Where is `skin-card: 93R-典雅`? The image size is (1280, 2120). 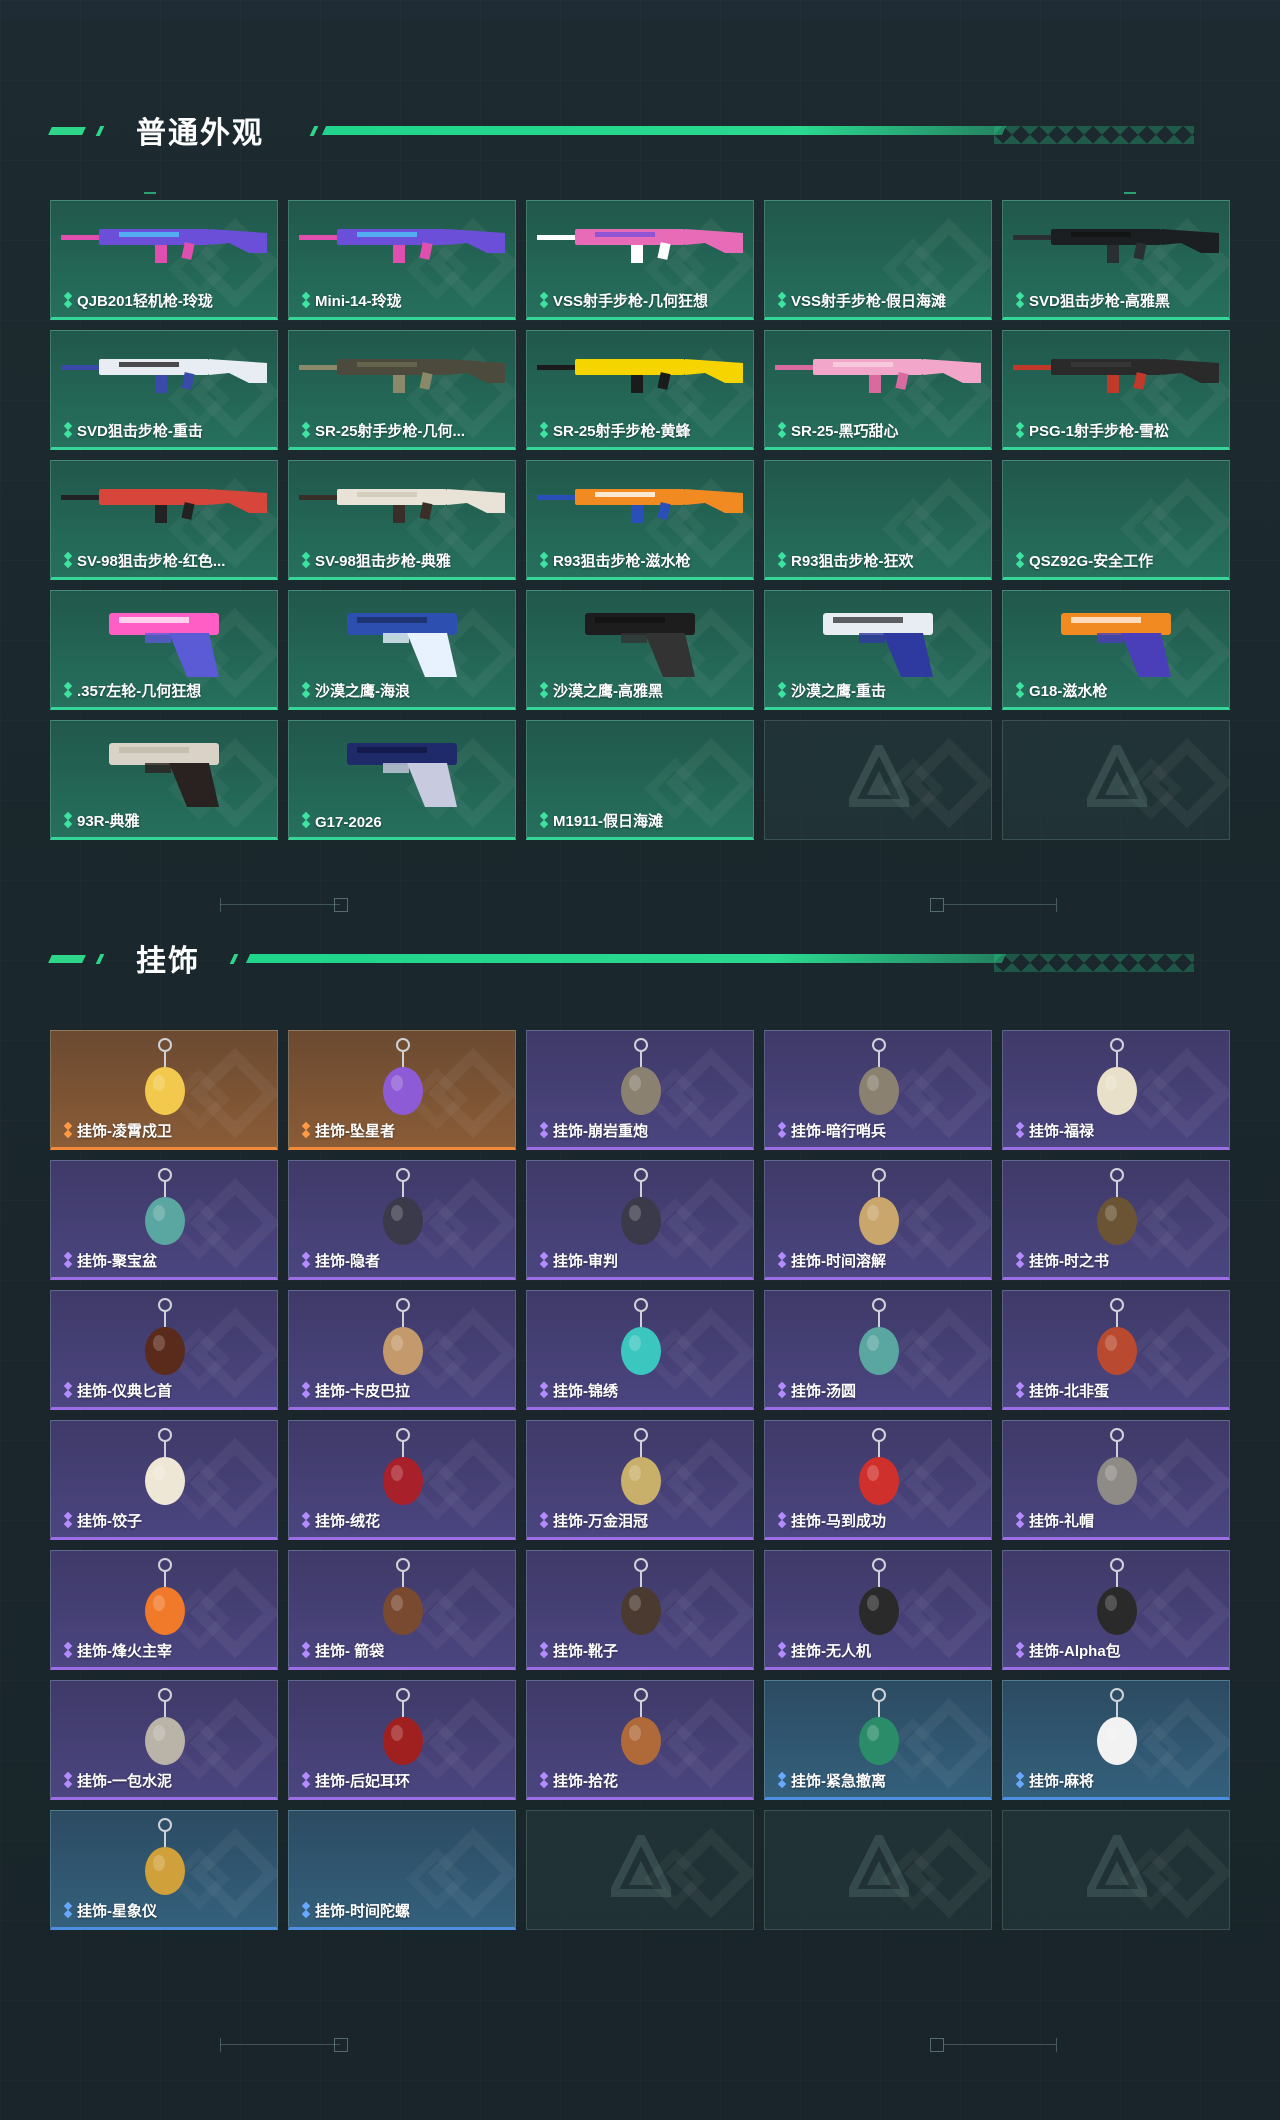
skin-card: 93R-典雅 is located at coordinates (164, 780).